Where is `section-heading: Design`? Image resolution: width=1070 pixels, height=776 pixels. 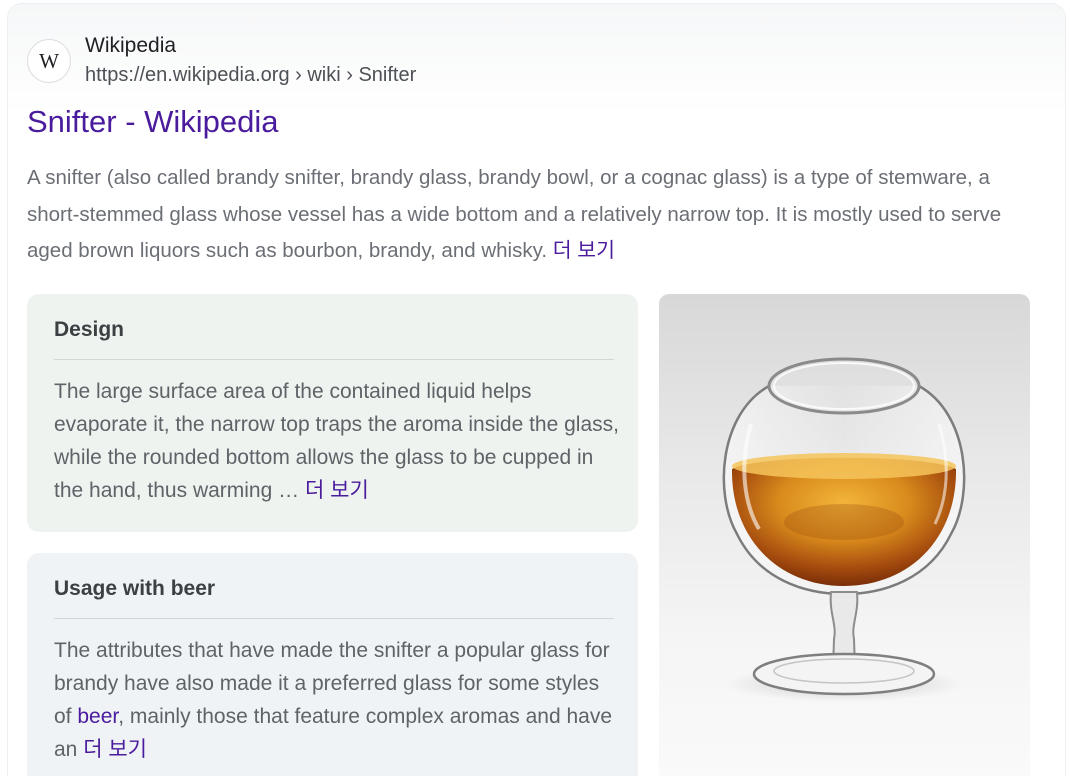 section-heading: Design is located at coordinates (89, 329).